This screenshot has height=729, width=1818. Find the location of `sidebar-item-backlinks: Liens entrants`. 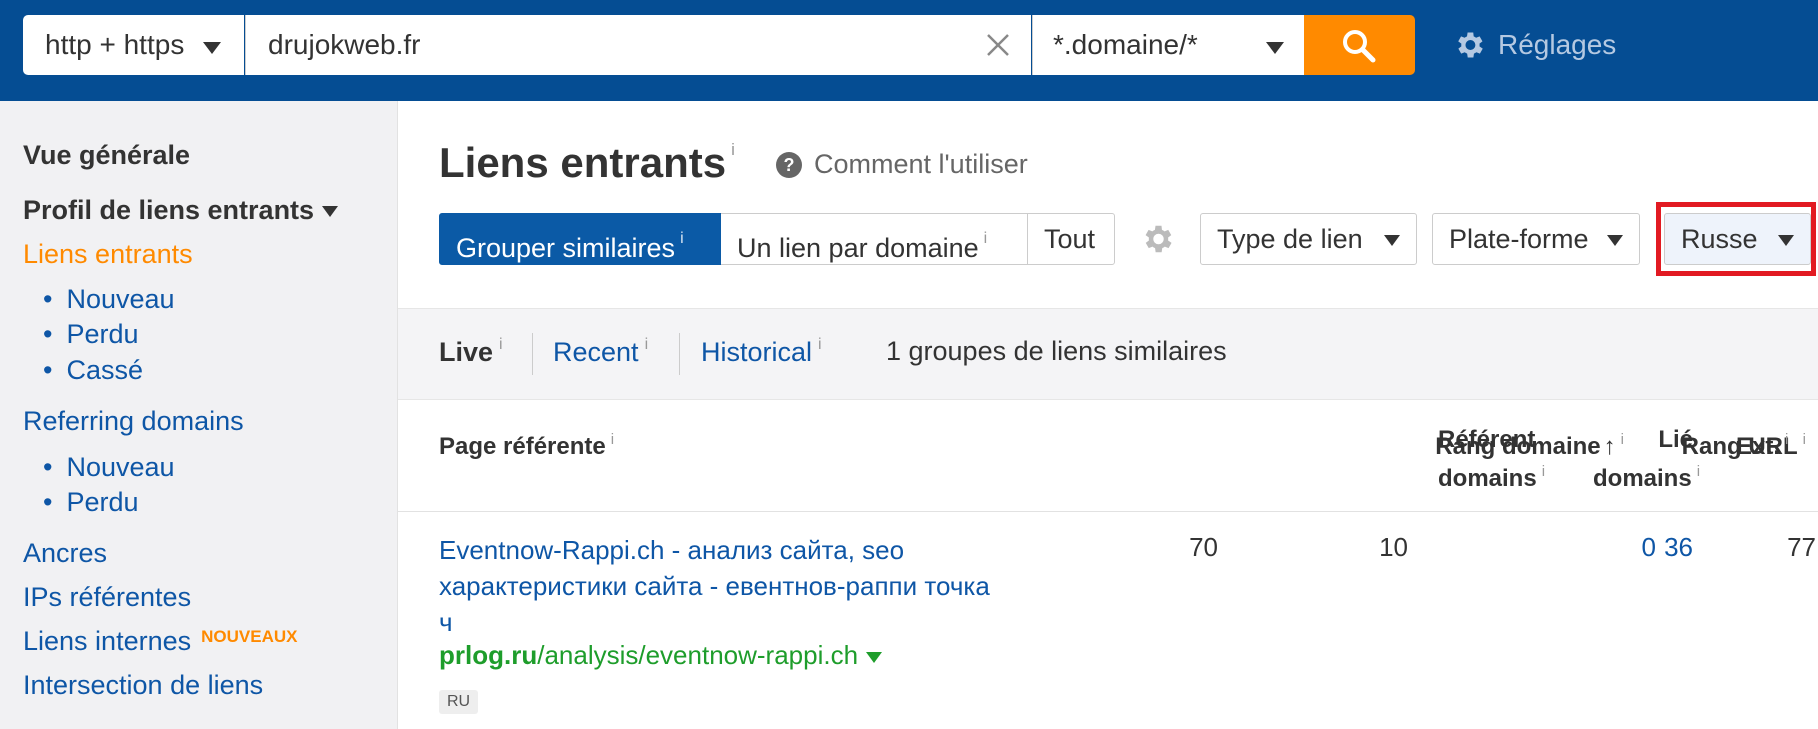

sidebar-item-backlinks: Liens entrants is located at coordinates (108, 254).